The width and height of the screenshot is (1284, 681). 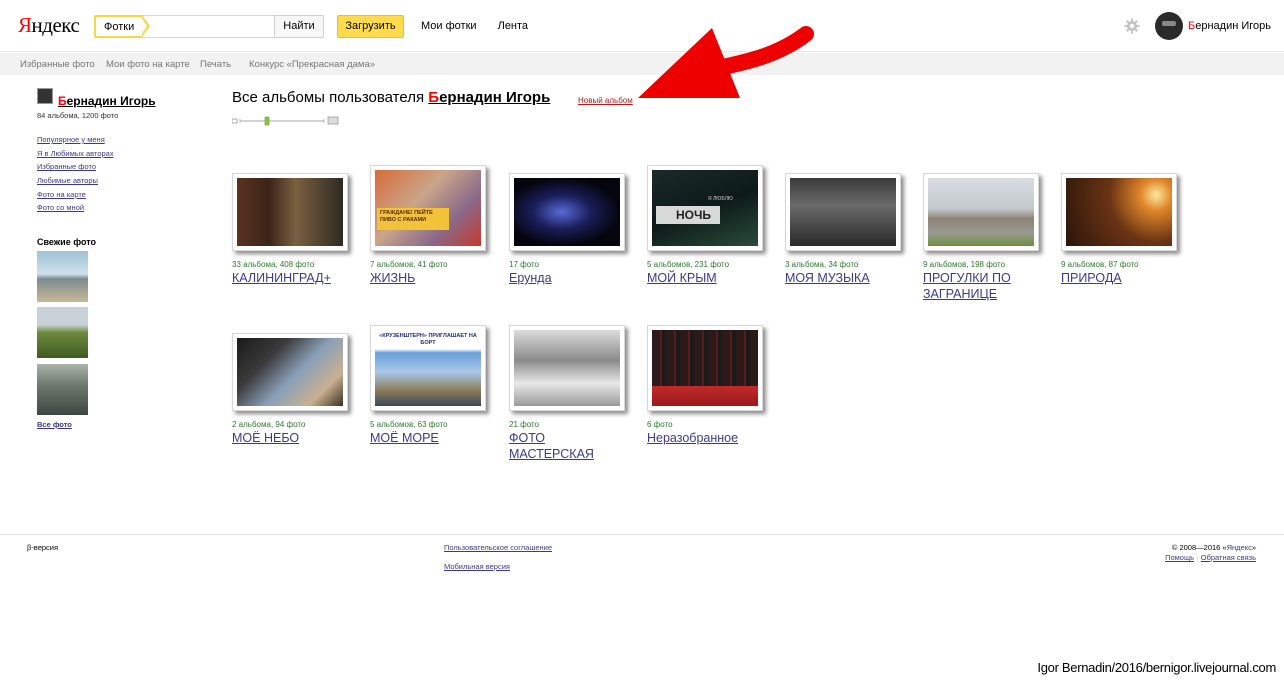 What do you see at coordinates (513, 26) in the screenshot?
I see `nav-feed: Лента` at bounding box center [513, 26].